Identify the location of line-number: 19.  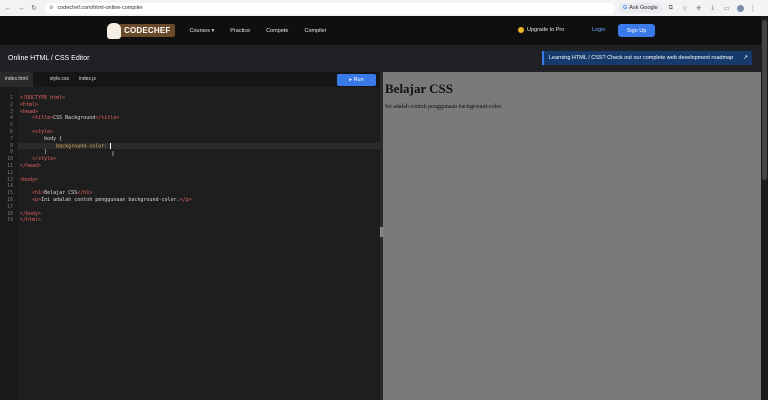
(9, 220).